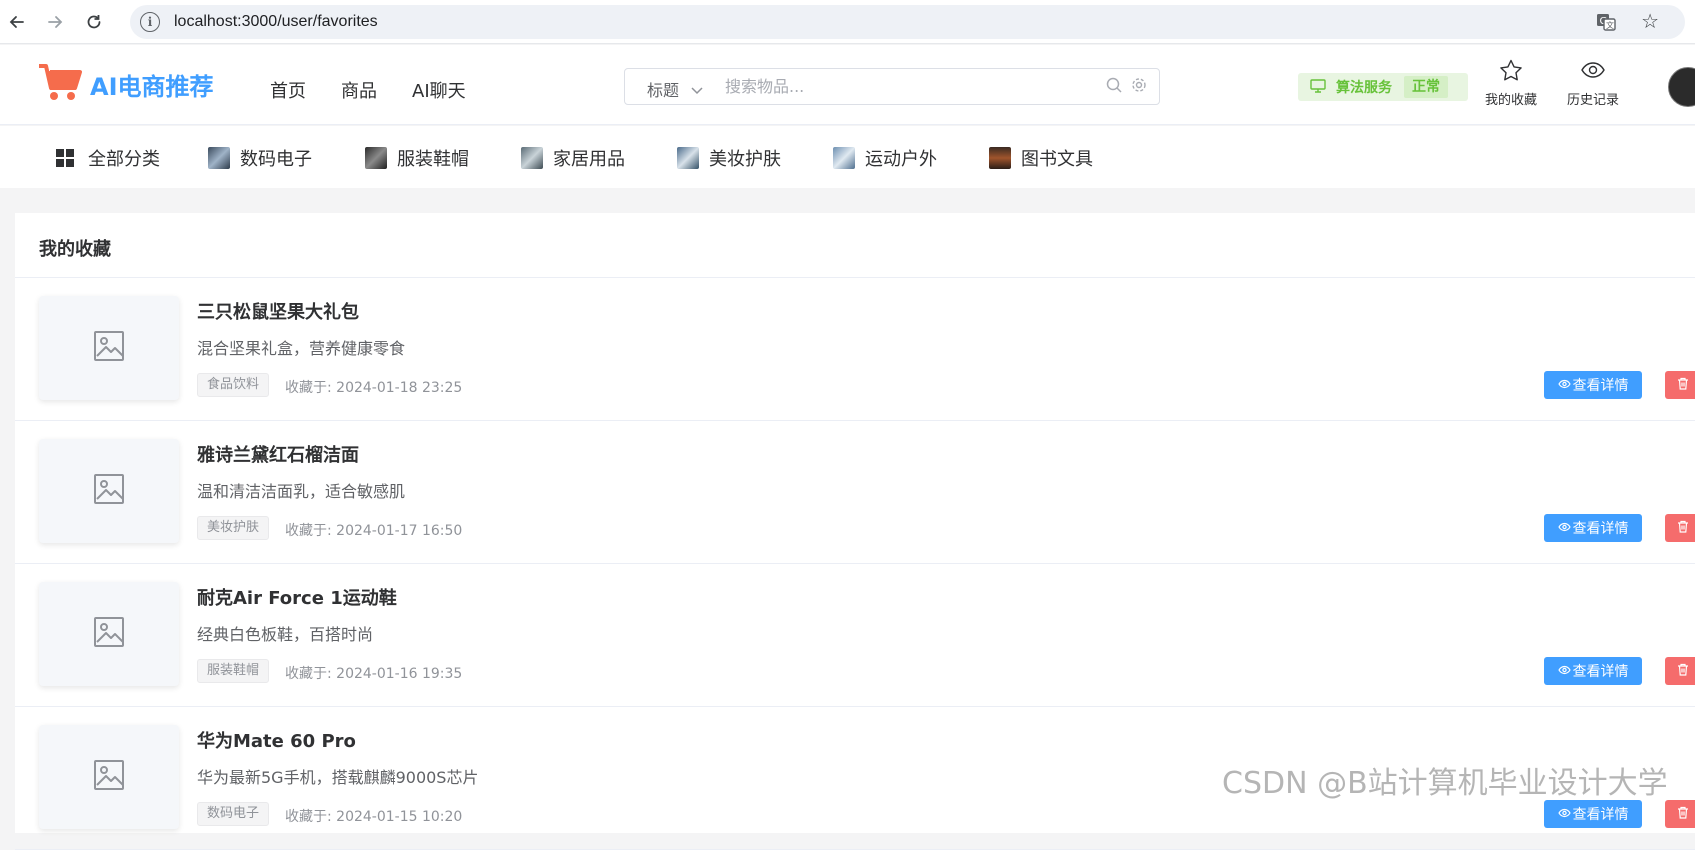 The width and height of the screenshot is (1695, 850). What do you see at coordinates (75, 249) in the screenshot?
I see `favorites-title: 我的收藏` at bounding box center [75, 249].